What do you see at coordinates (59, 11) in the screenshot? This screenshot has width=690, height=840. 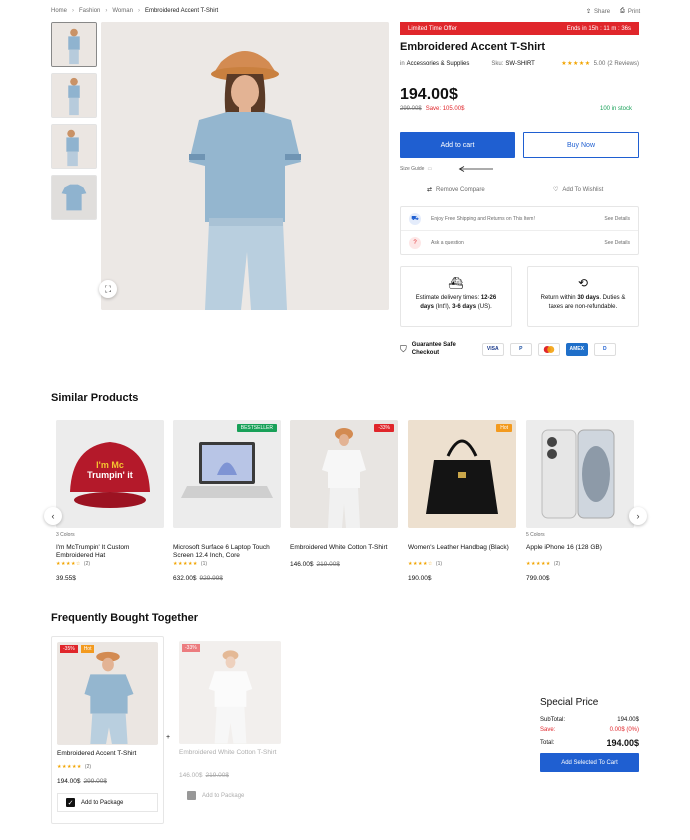 I see `breadcrumb-home: Home` at bounding box center [59, 11].